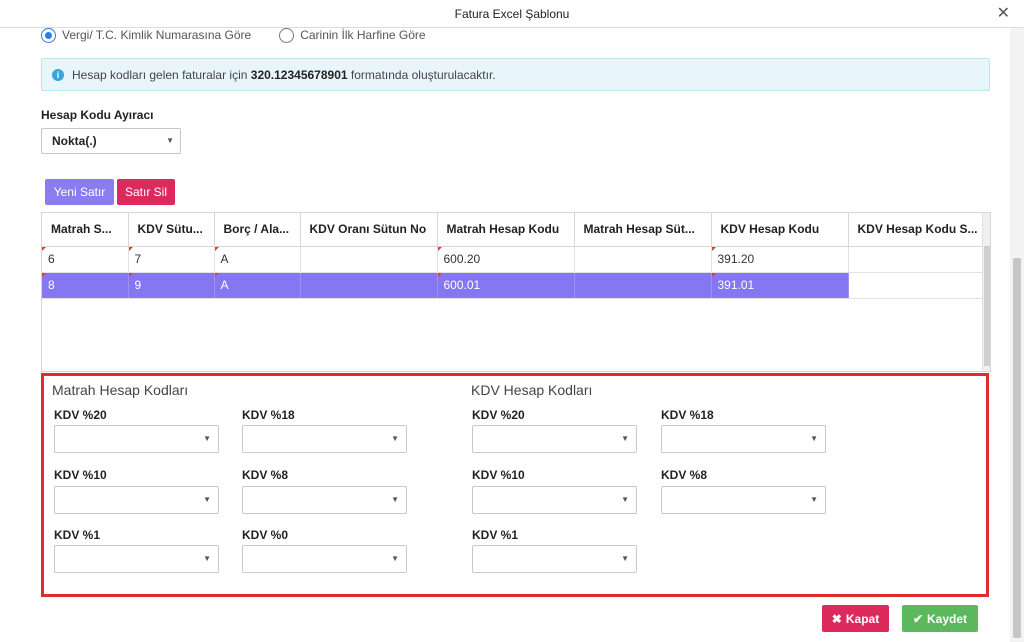 This screenshot has height=642, width=1024. I want to click on title-bar: Fatura Excel Şablonu ✕, so click(512, 14).